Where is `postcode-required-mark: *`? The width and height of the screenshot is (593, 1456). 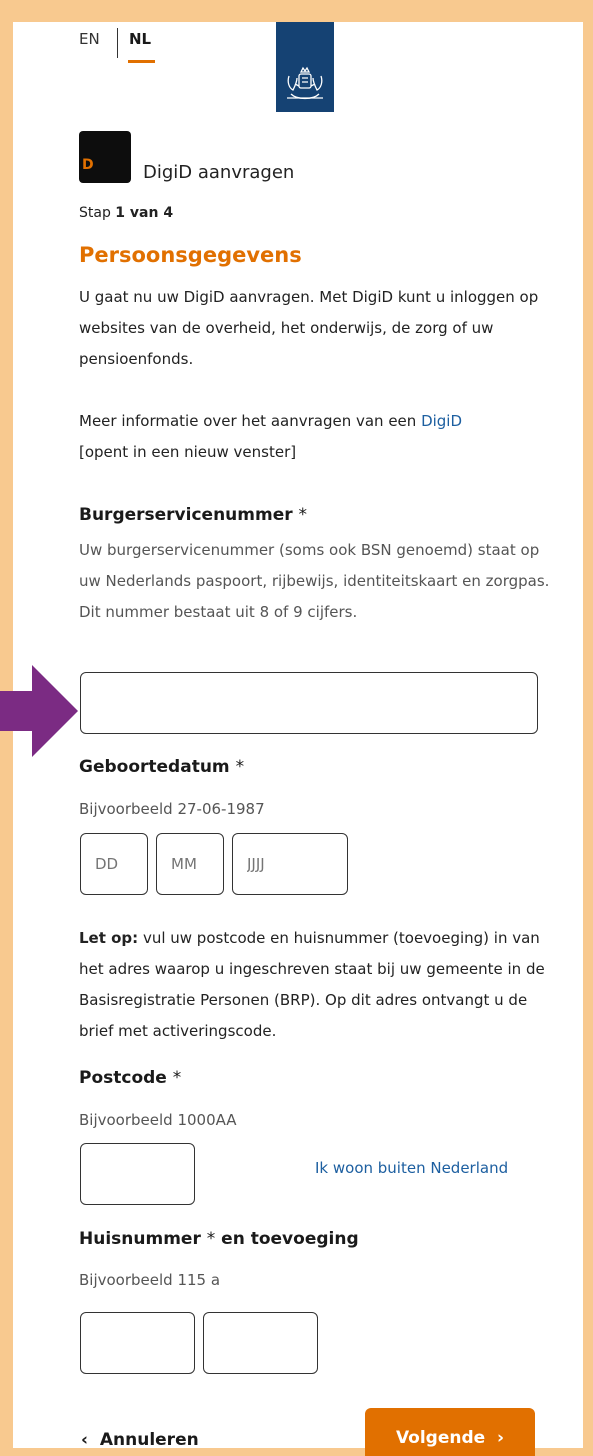 postcode-required-mark: * is located at coordinates (177, 1078).